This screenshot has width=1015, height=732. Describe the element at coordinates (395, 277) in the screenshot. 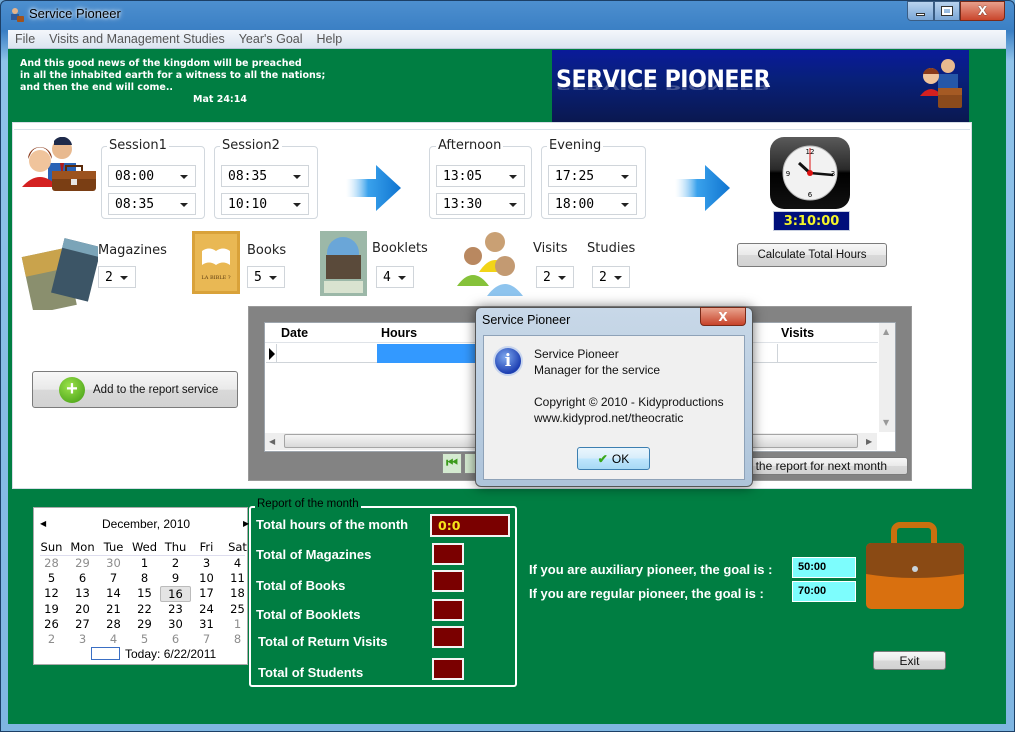

I see `booklets-select: 4` at that location.